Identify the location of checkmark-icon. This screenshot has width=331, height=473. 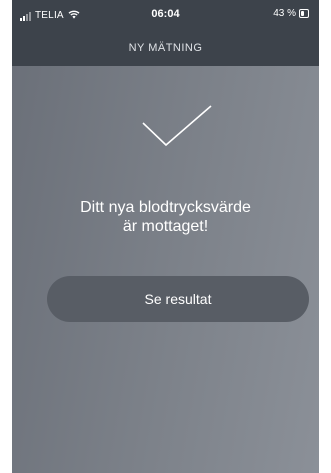
(177, 128).